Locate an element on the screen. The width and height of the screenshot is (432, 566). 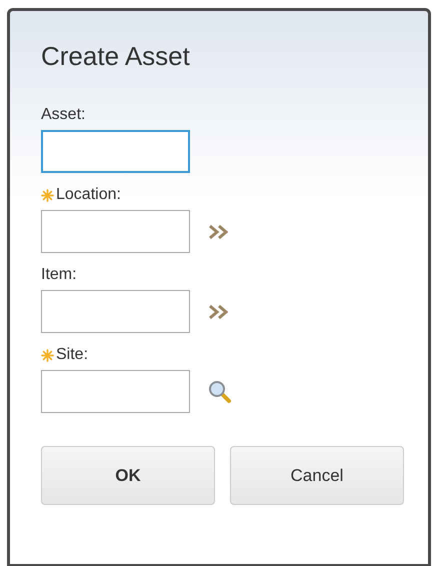
field-label: Location: is located at coordinates (88, 195).